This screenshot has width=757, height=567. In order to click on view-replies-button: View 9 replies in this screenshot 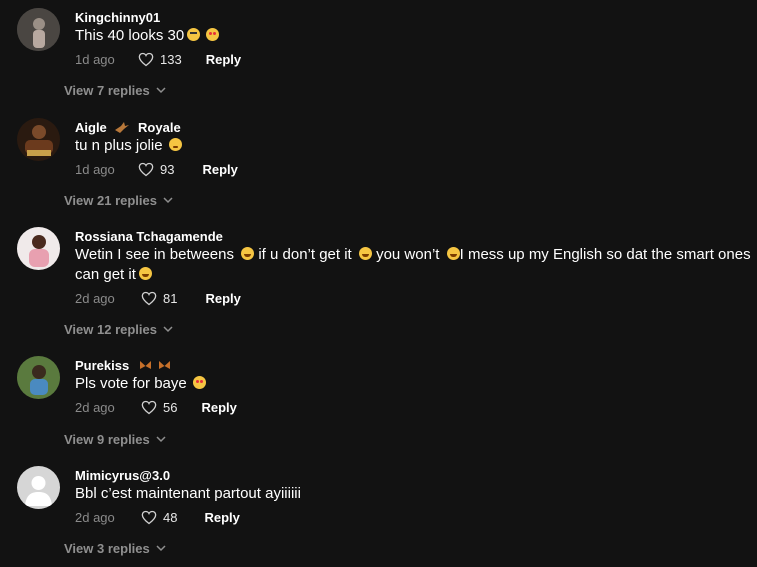, I will do `click(115, 439)`.